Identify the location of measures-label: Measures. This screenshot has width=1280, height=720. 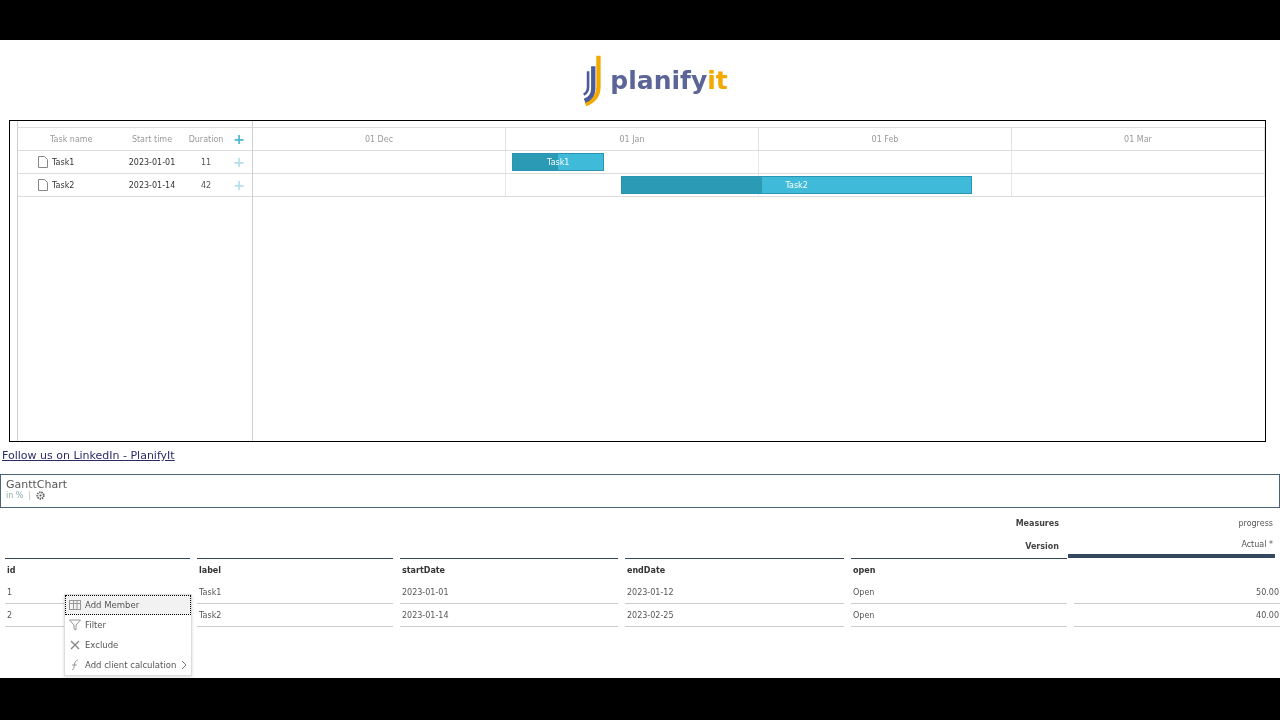
(1037, 523).